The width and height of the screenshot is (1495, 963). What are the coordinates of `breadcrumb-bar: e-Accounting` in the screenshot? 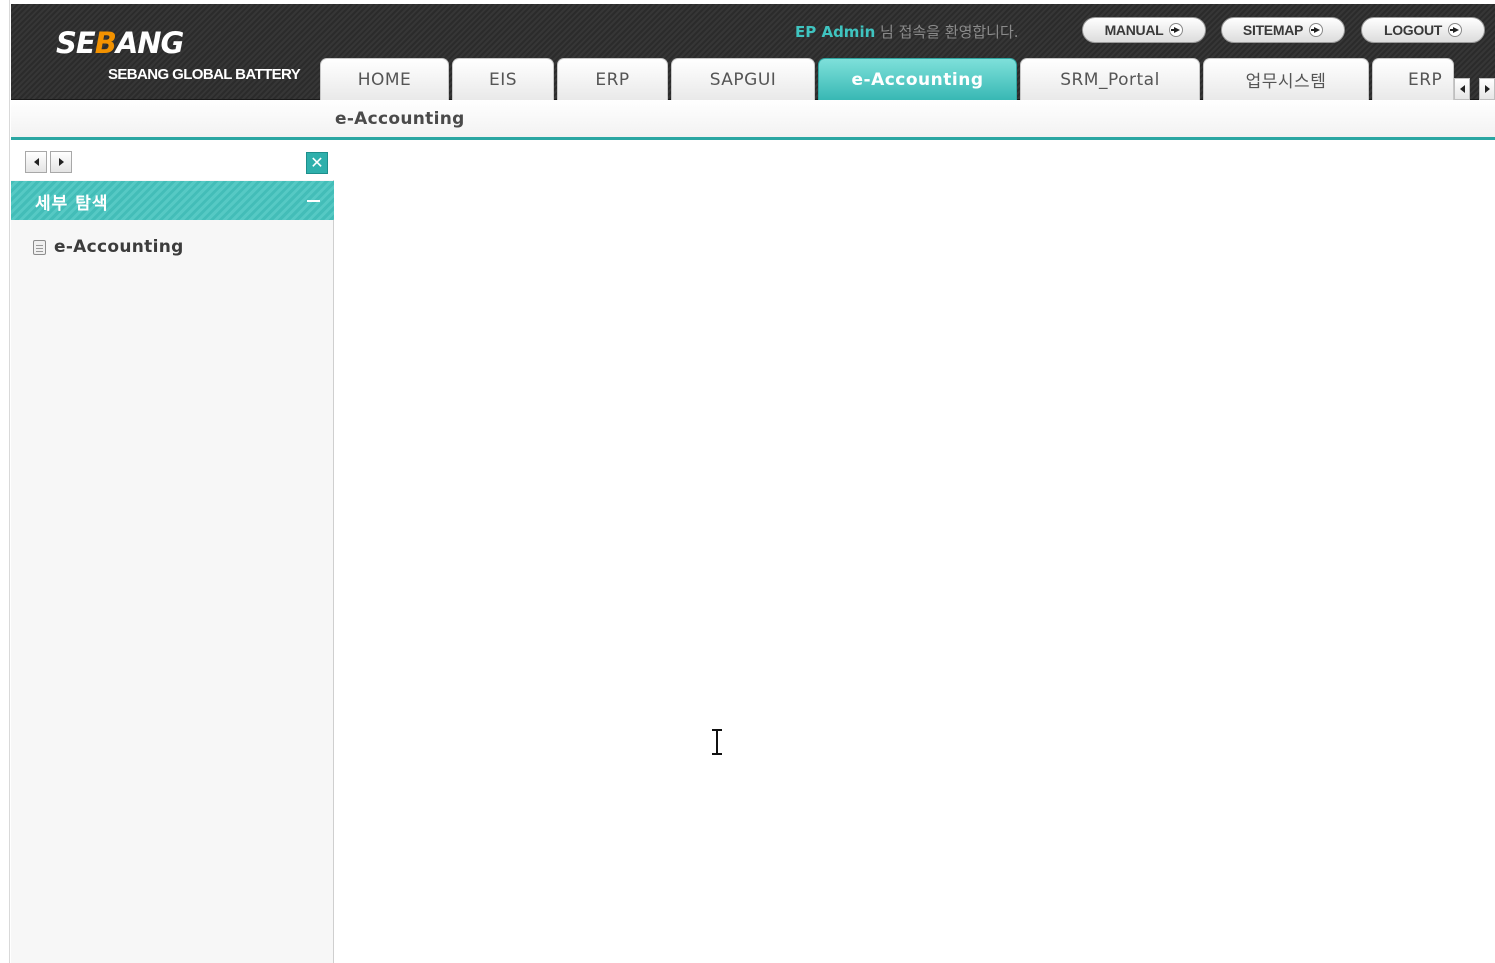 It's located at (753, 120).